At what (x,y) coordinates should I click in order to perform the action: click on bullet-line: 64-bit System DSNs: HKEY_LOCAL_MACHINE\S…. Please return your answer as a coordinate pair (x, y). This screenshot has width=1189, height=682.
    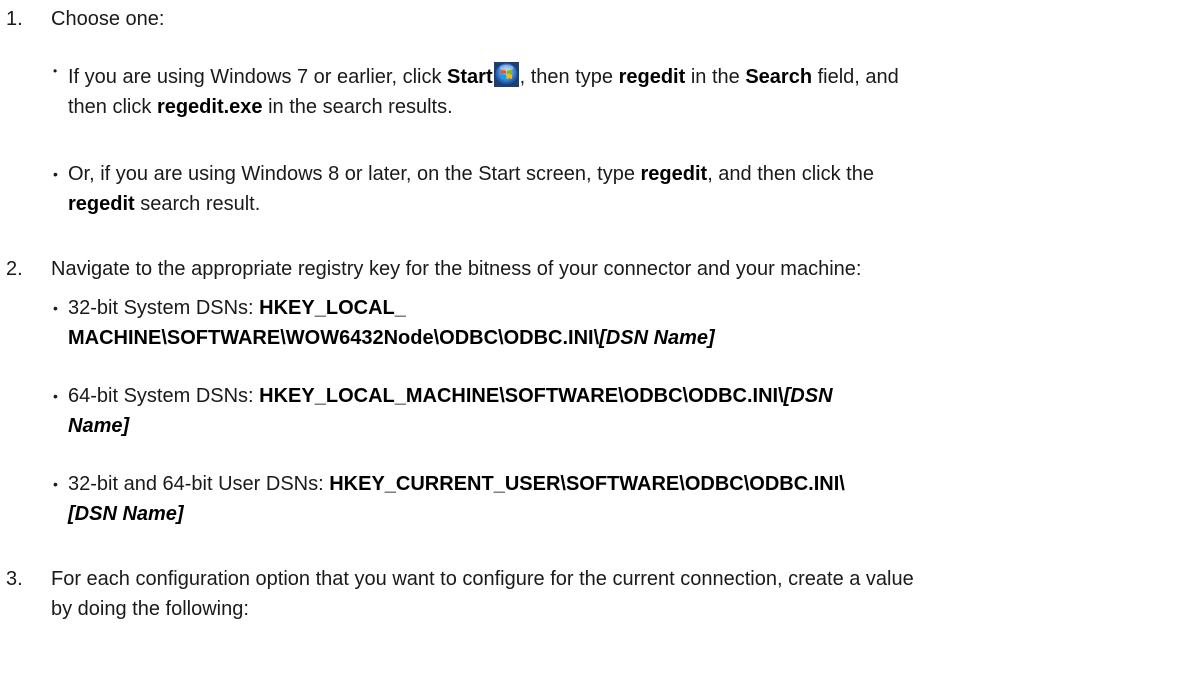
    Looking at the image, I should click on (620, 396).